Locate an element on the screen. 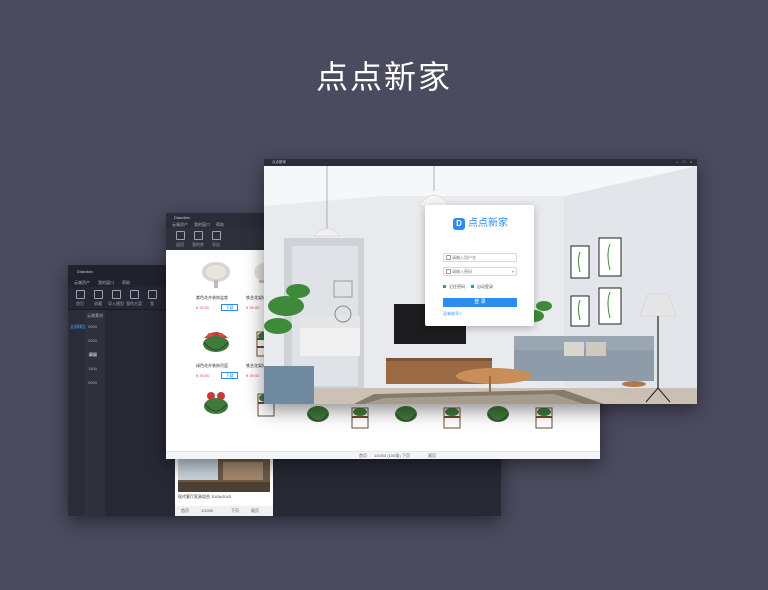  sidebar-category: 家居 is located at coordinates (132, 413).